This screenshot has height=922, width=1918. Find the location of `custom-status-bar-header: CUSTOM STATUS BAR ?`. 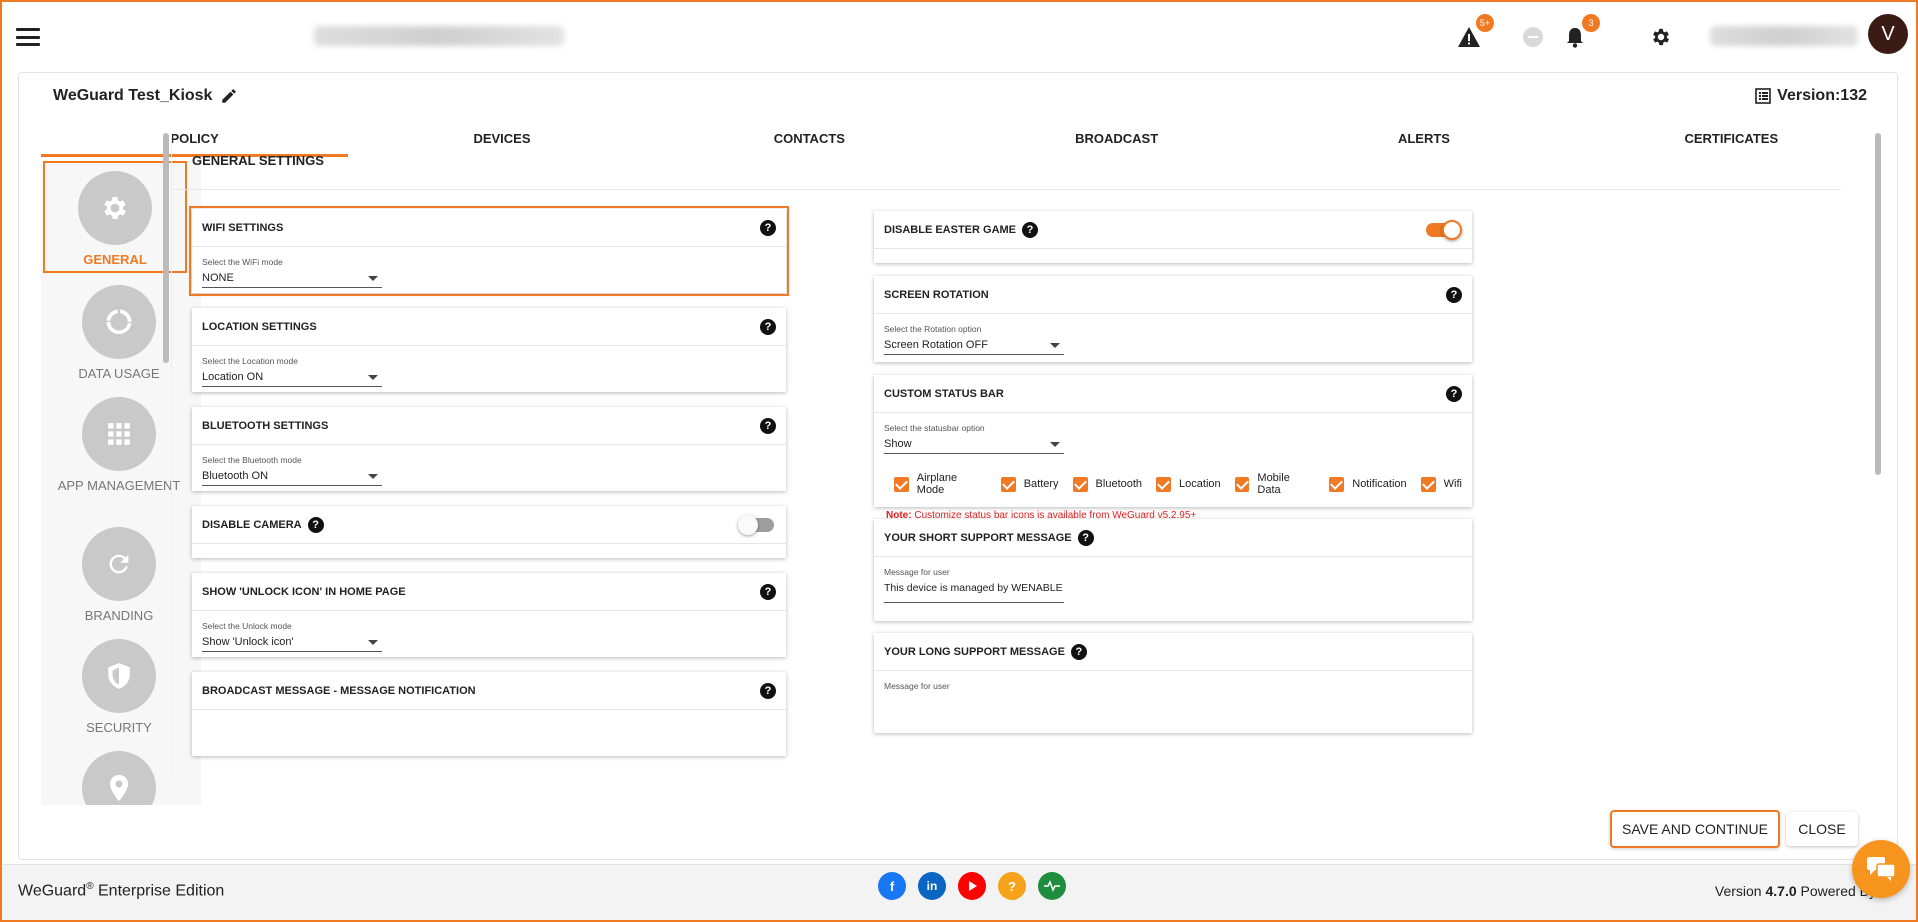

custom-status-bar-header: CUSTOM STATUS BAR ? is located at coordinates (1173, 394).